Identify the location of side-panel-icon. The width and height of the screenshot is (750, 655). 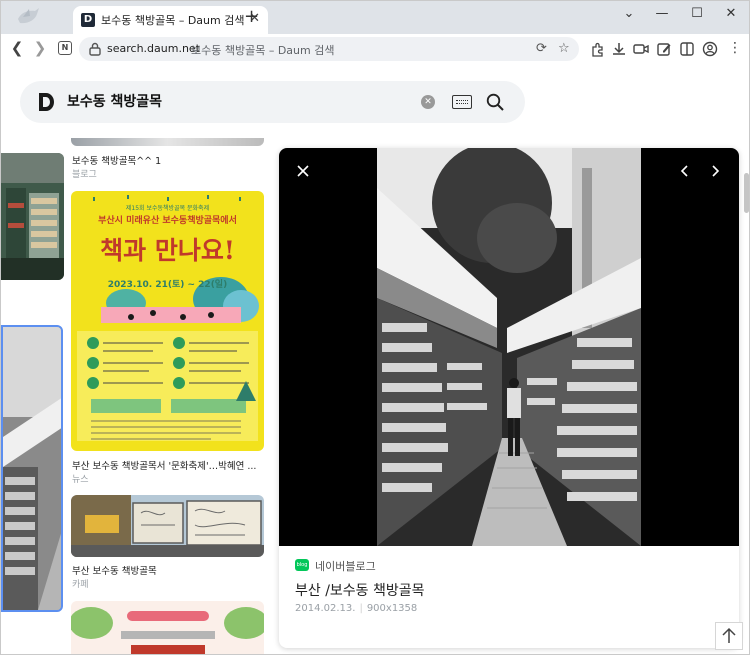
(687, 49).